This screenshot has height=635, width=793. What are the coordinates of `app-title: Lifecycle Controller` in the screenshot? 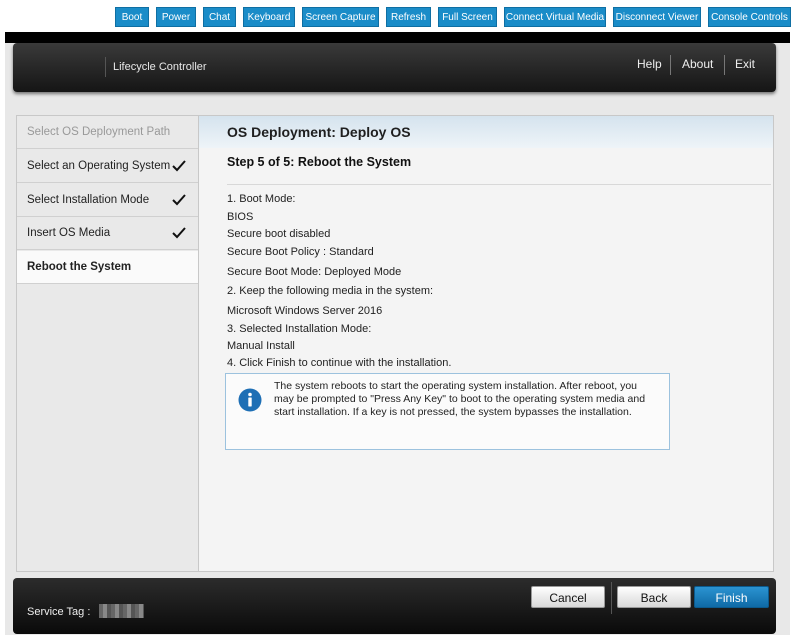 It's located at (160, 67).